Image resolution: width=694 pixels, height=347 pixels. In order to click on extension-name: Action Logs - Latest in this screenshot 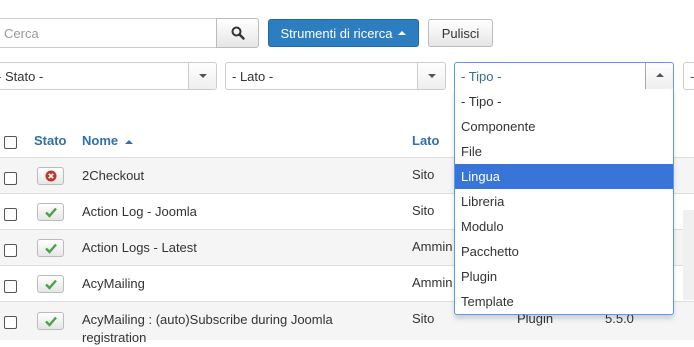, I will do `click(227, 248)`.